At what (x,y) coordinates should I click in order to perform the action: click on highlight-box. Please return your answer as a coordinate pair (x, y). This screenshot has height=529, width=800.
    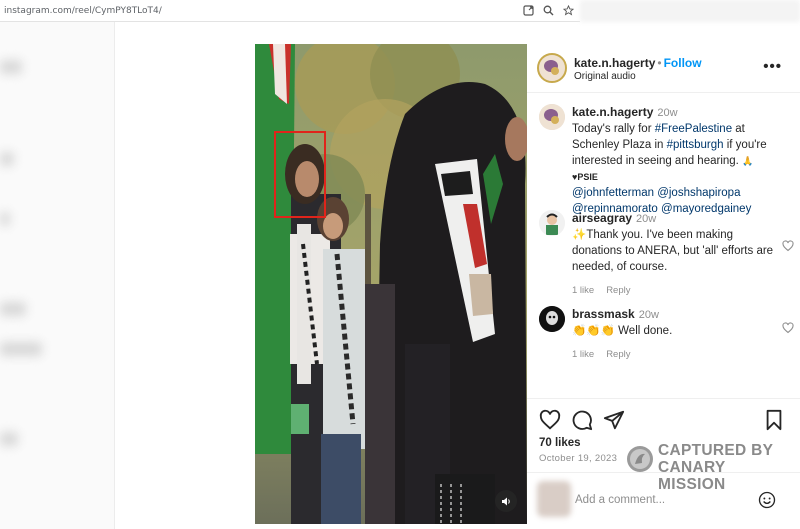
    Looking at the image, I should click on (300, 174).